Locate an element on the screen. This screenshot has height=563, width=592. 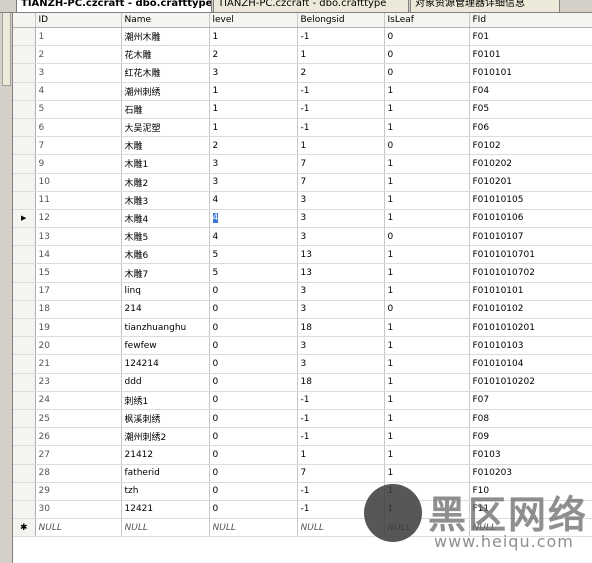
cell-name: 木雕5 is located at coordinates (165, 237).